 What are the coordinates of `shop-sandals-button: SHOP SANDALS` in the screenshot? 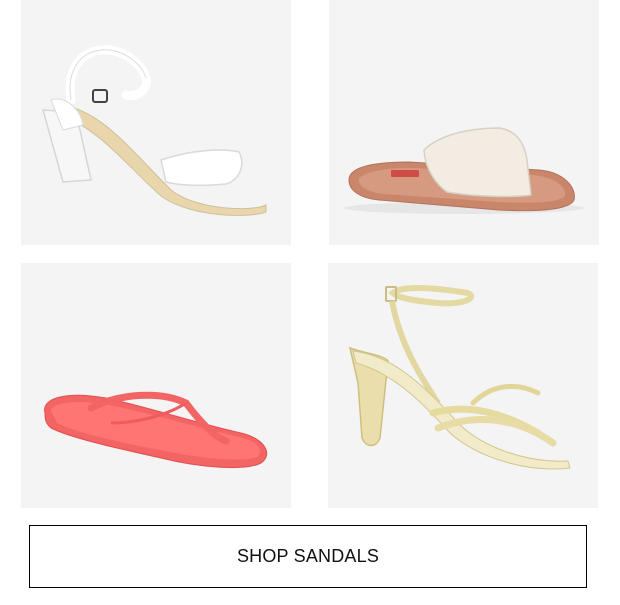 It's located at (308, 556).